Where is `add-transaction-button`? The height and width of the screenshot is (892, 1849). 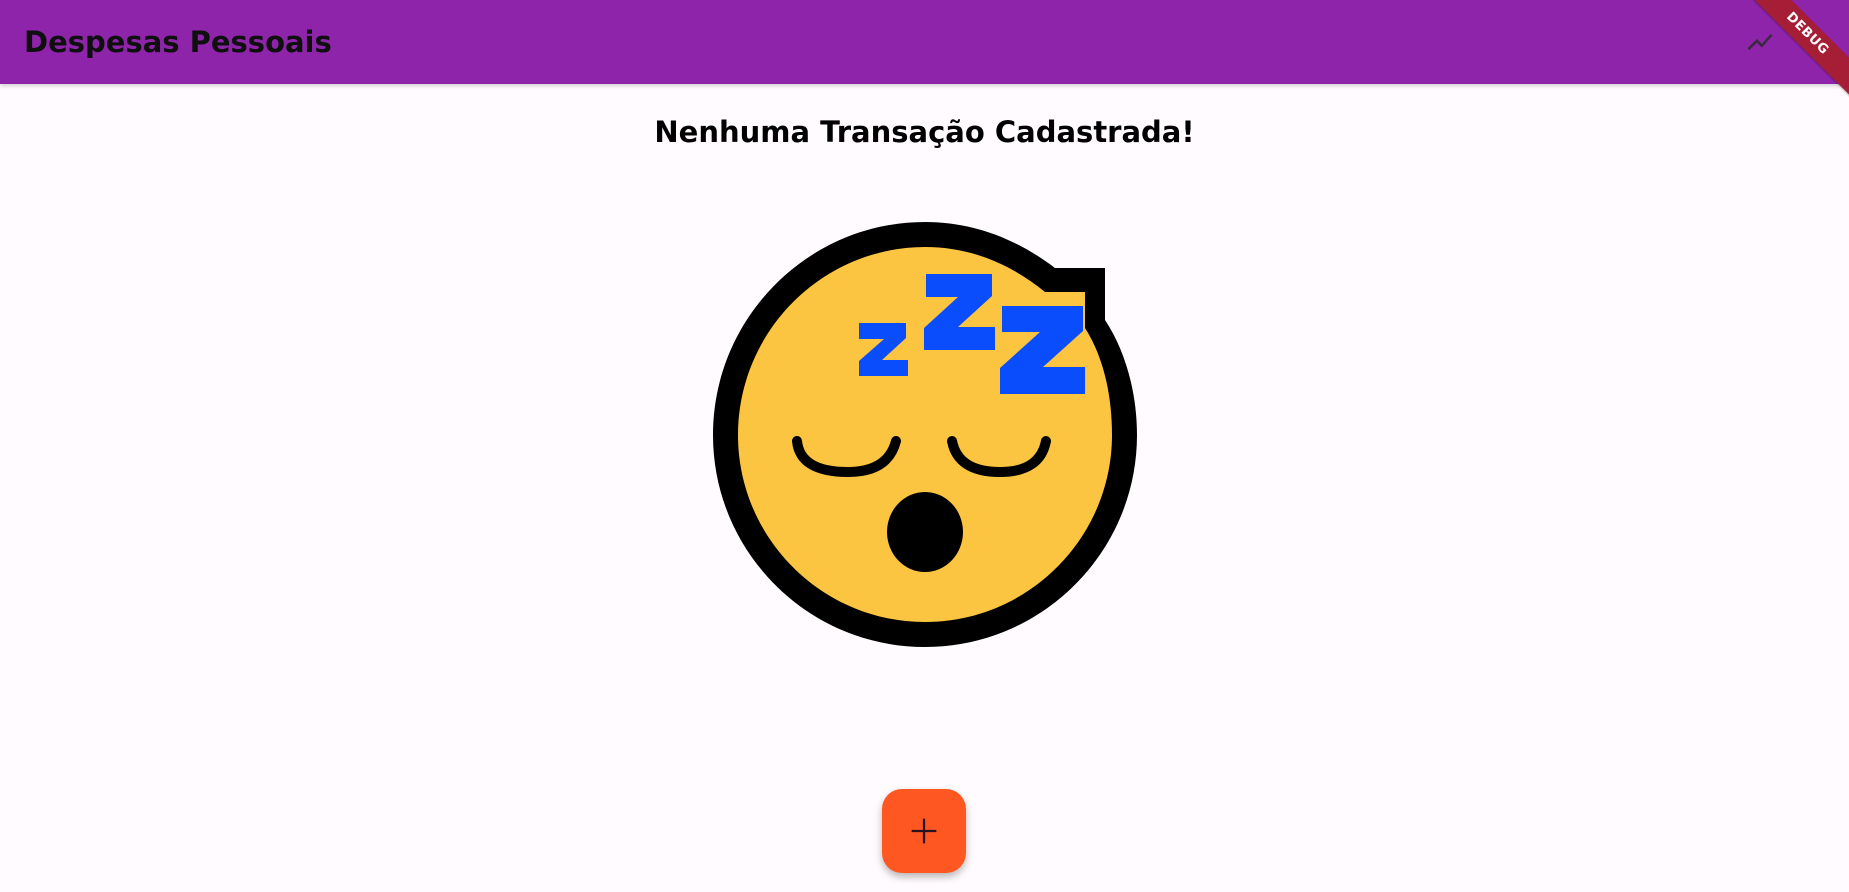
add-transaction-button is located at coordinates (924, 831).